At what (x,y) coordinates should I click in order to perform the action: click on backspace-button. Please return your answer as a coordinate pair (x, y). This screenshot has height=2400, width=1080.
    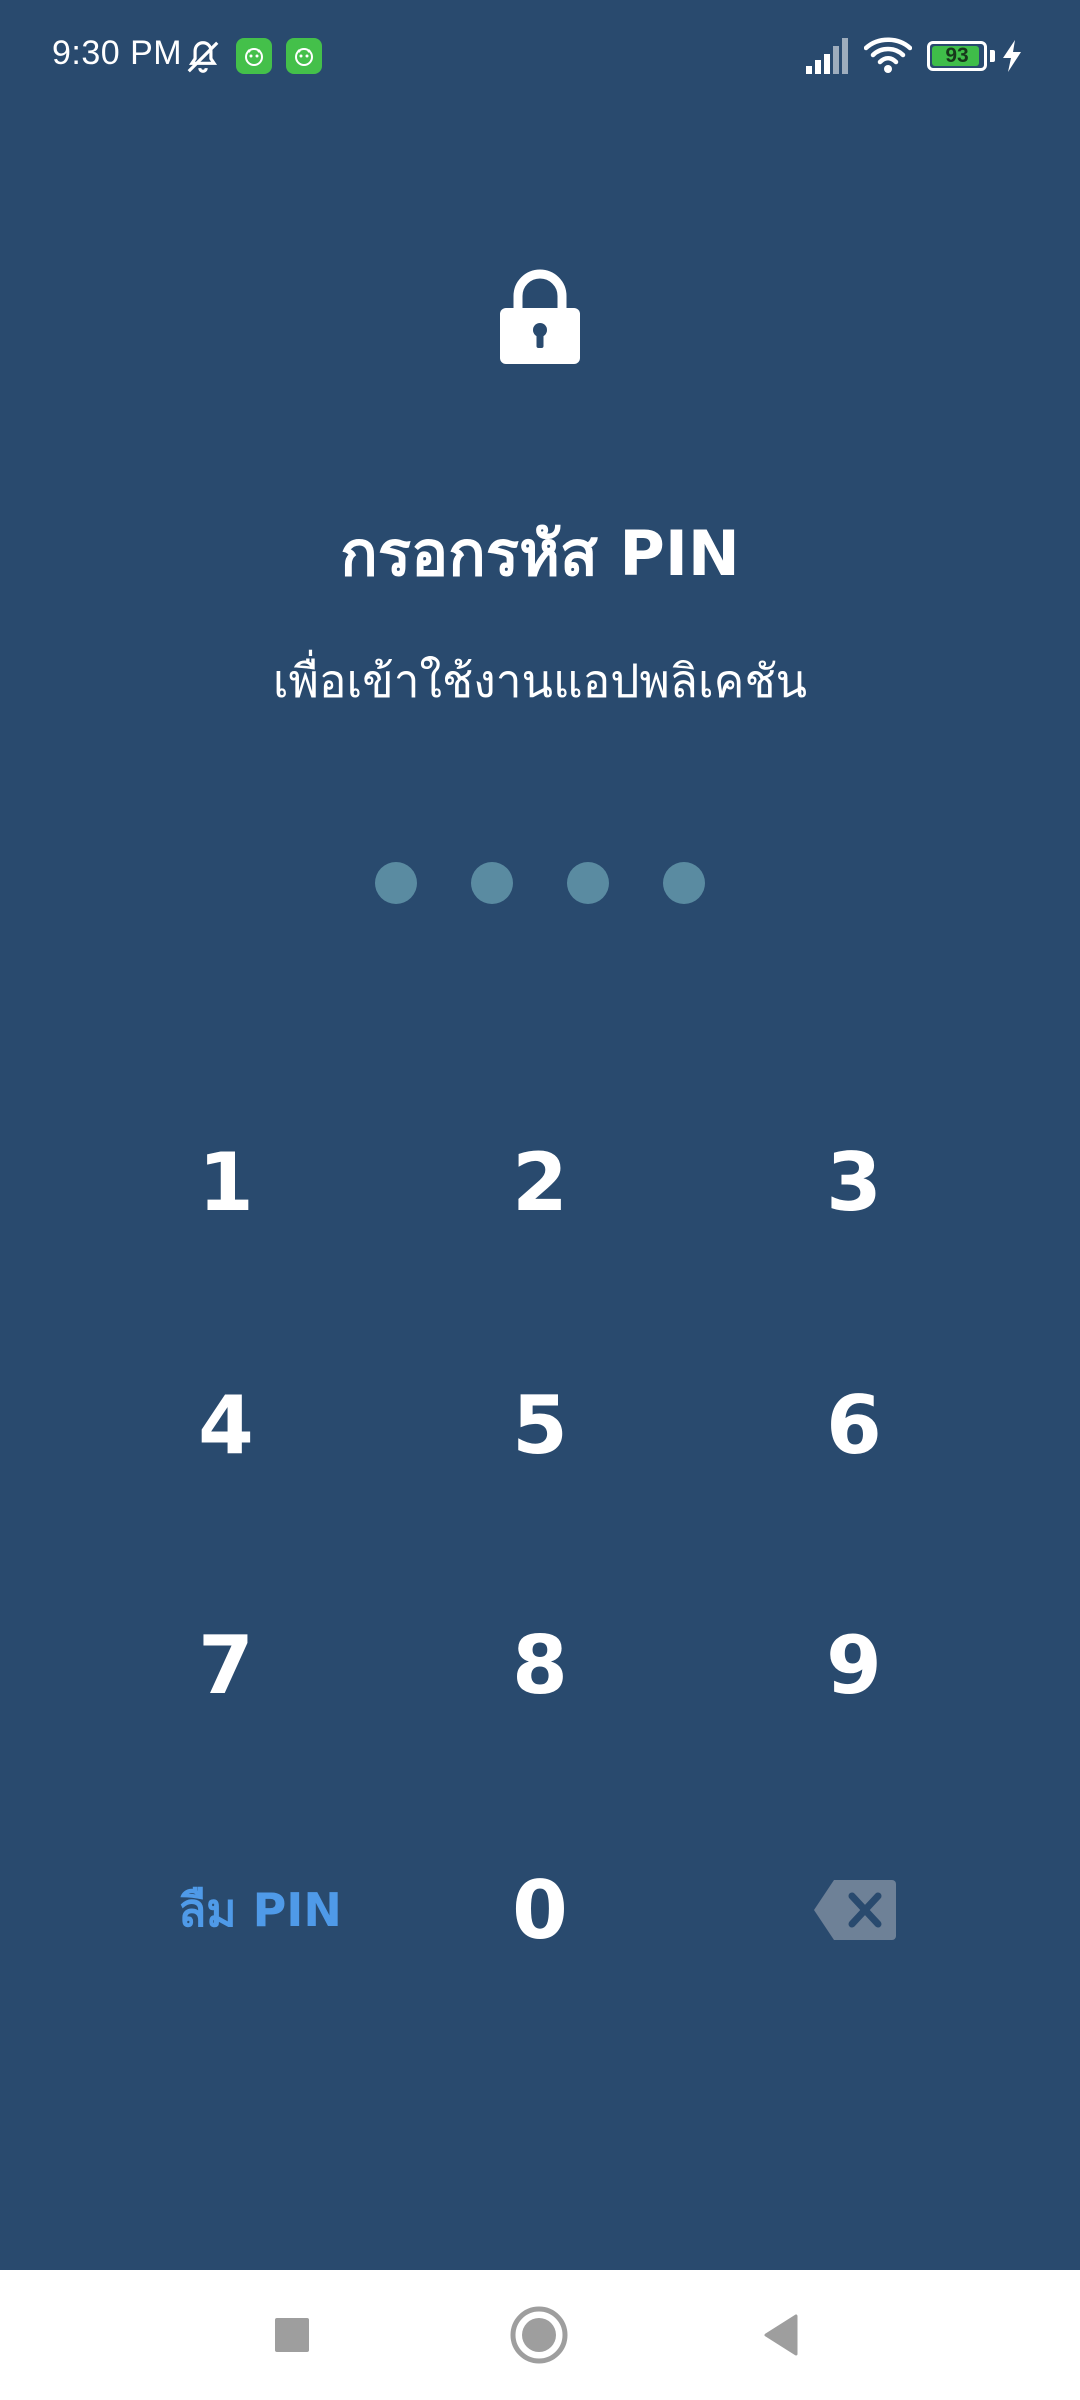
    Looking at the image, I should click on (855, 1910).